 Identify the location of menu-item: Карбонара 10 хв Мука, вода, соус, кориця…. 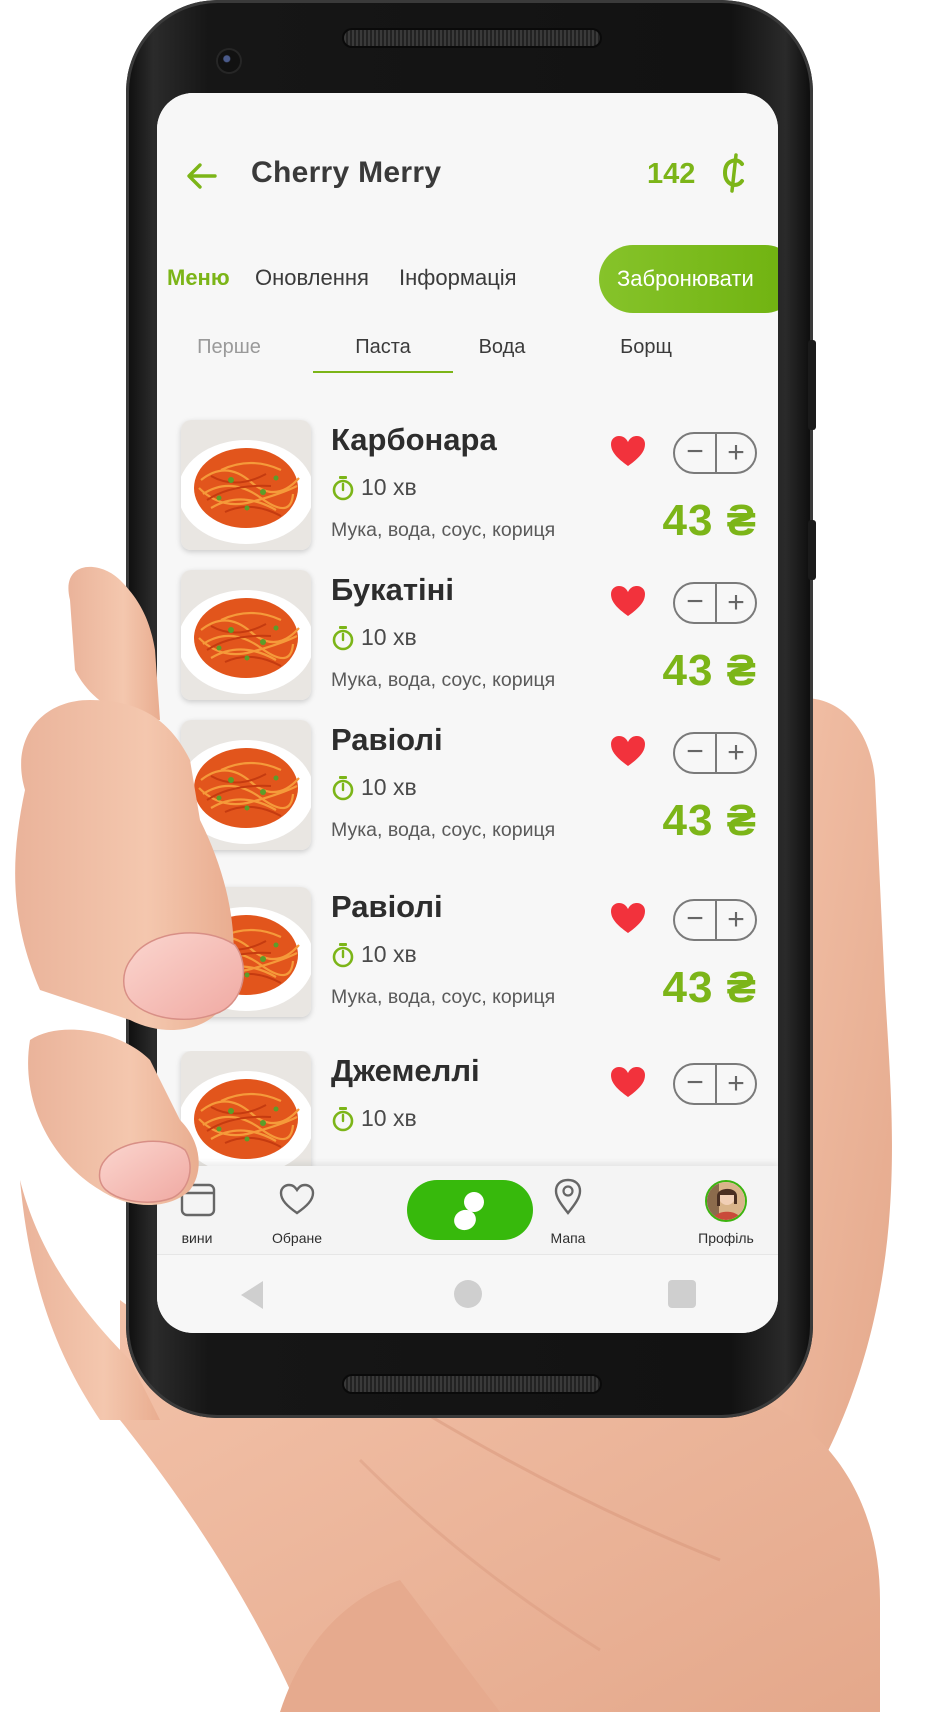
(467, 490).